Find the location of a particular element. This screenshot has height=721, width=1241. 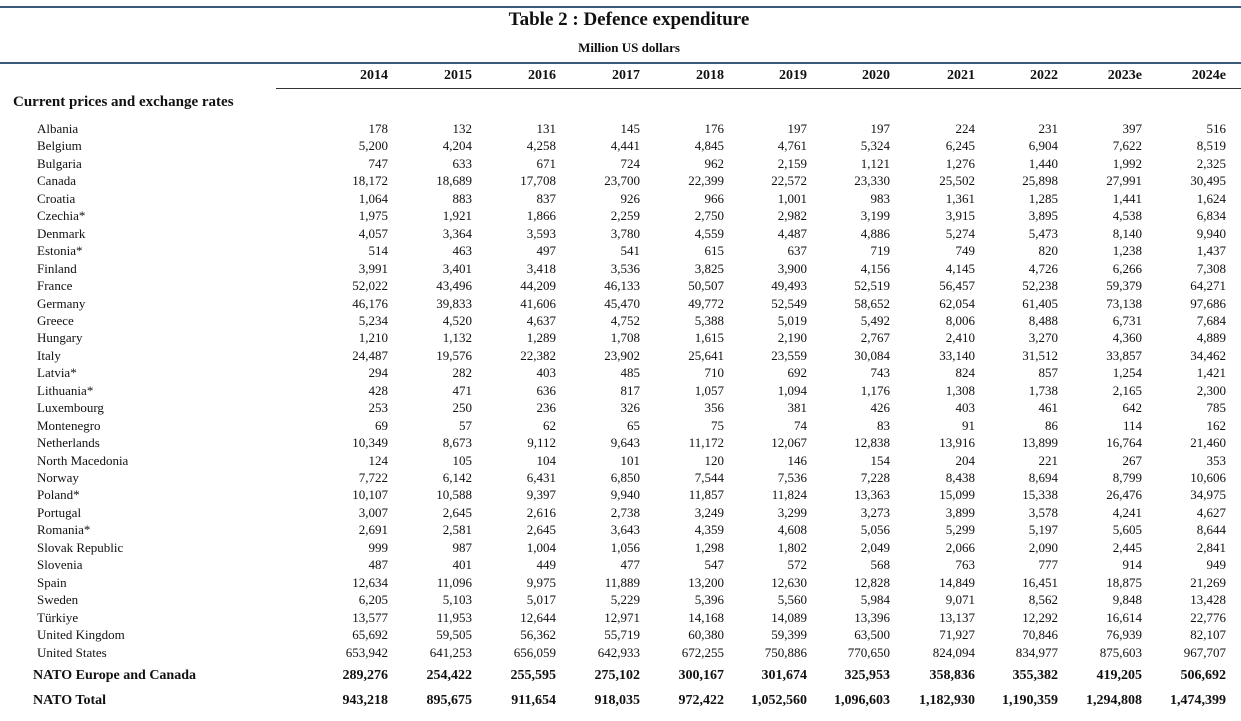

value-cell: 2,325 is located at coordinates (1211, 163).